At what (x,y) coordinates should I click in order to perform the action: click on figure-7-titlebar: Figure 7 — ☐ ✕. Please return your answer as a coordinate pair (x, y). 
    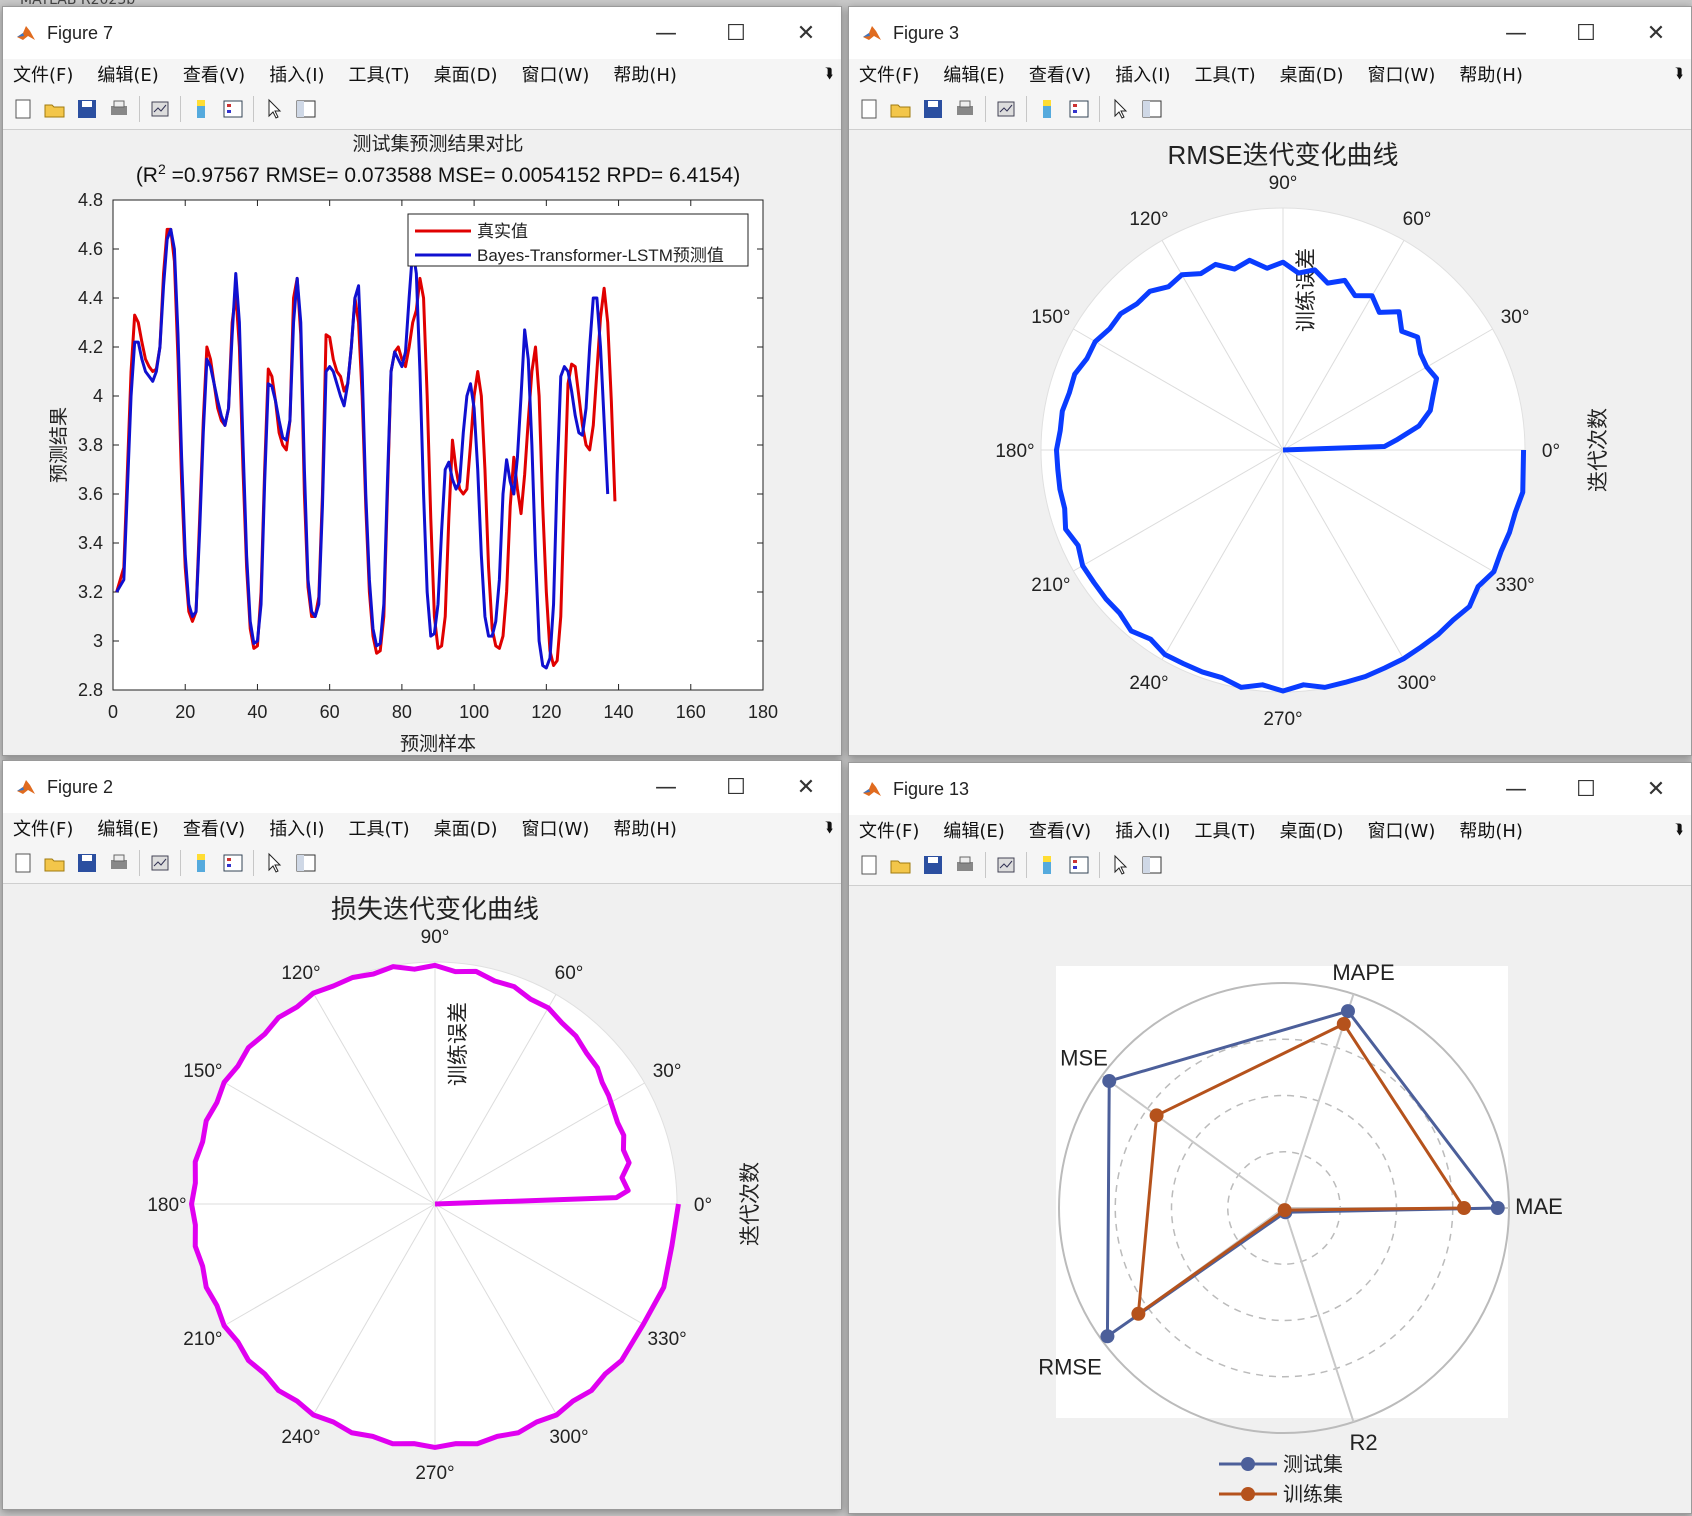
    Looking at the image, I should click on (422, 33).